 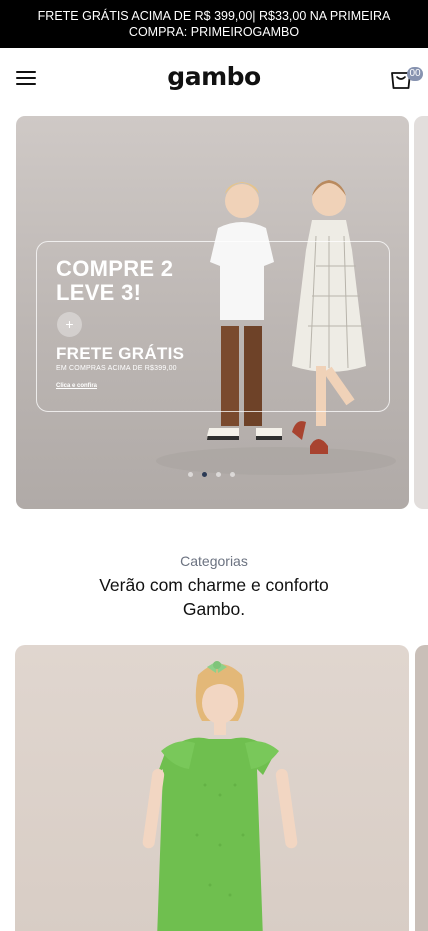 What do you see at coordinates (120, 353) in the screenshot?
I see `promo-subtitle: FRETE GRÁTIS` at bounding box center [120, 353].